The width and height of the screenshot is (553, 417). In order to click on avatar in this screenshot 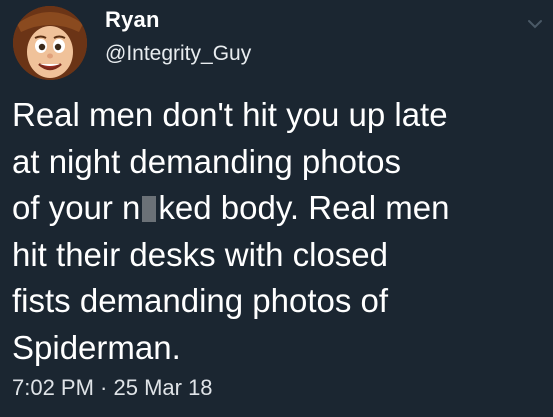, I will do `click(50, 43)`.